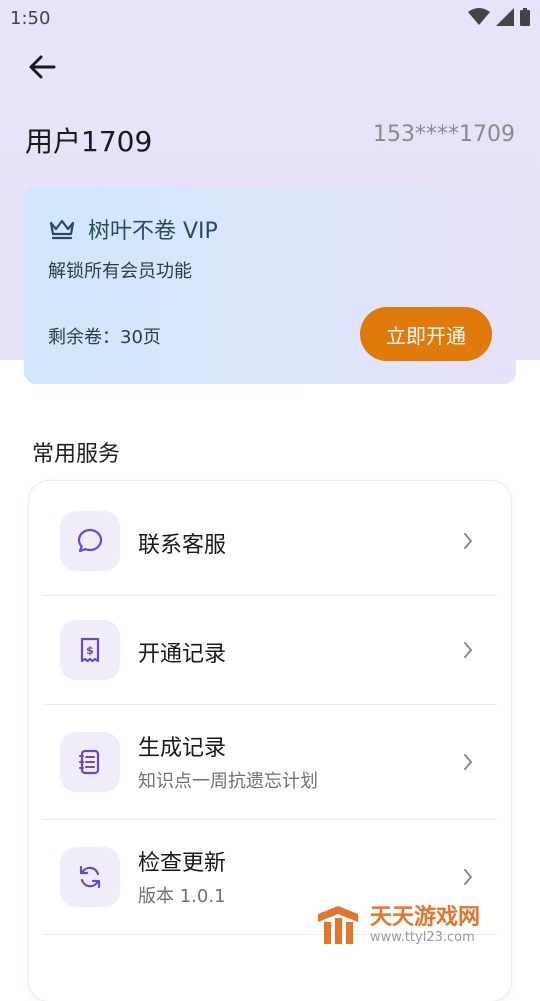 Image resolution: width=540 pixels, height=1001 pixels. What do you see at coordinates (182, 863) in the screenshot?
I see `service-label: 检查更新` at bounding box center [182, 863].